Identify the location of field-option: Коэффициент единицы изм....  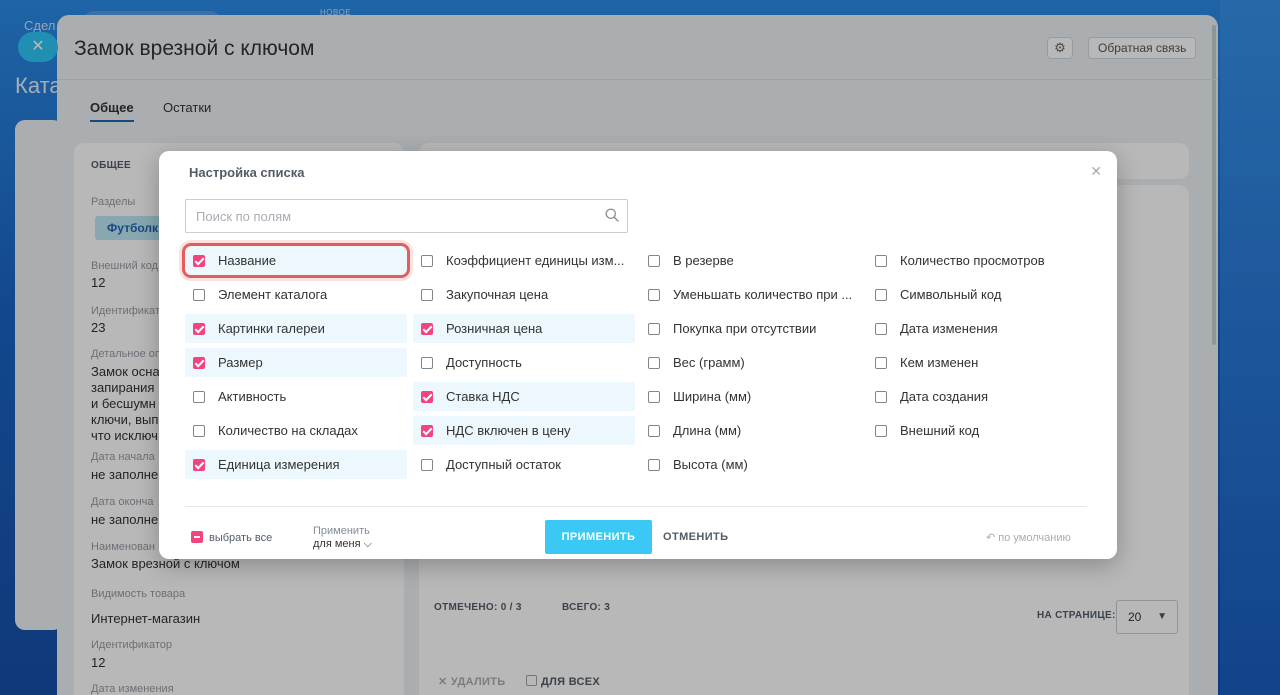
(524, 260).